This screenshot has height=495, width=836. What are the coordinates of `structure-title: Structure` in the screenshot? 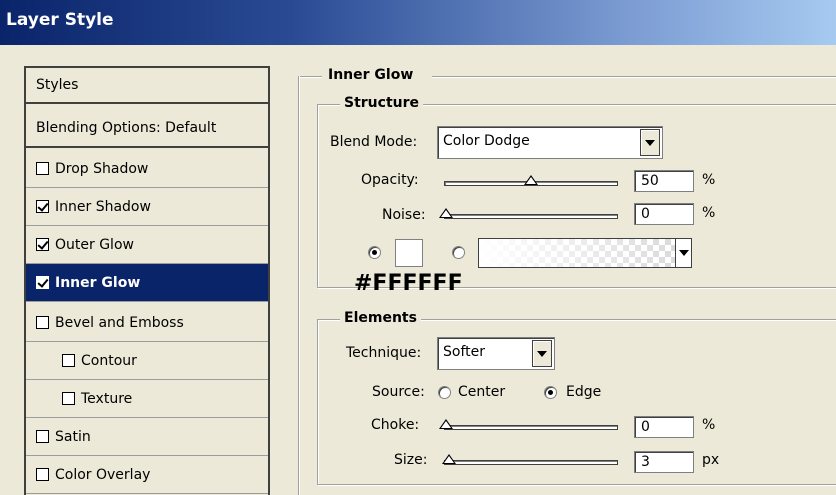 It's located at (382, 103).